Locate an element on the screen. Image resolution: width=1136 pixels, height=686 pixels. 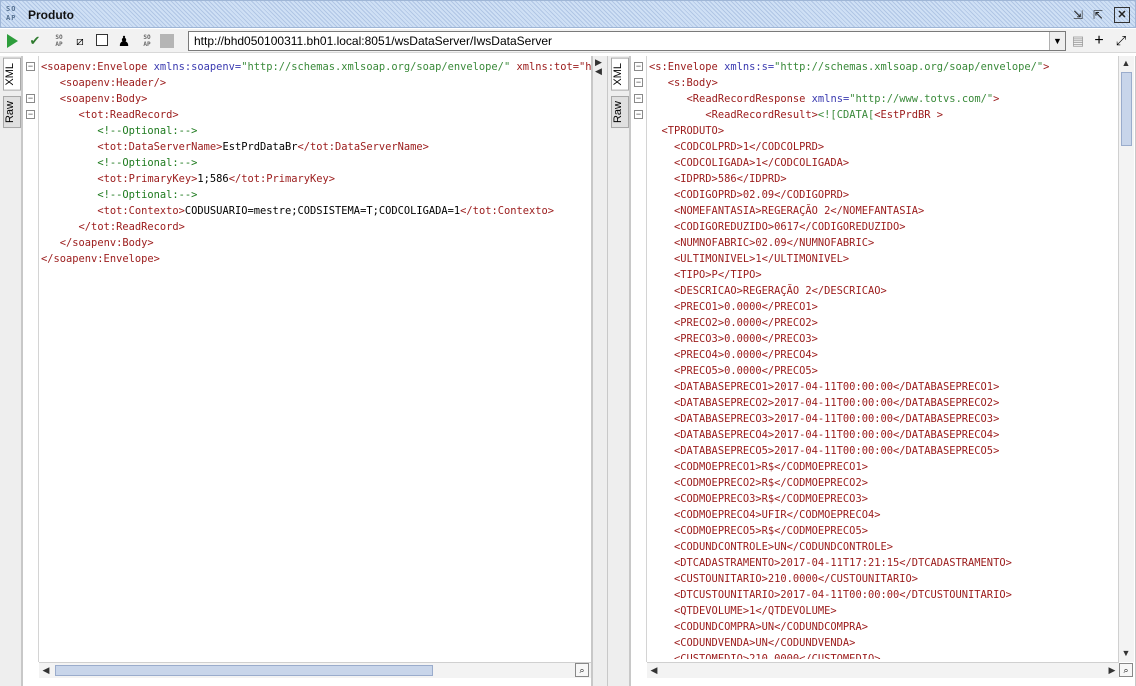
response-horizontal-scrollbar: ◀ ▶ is located at coordinates (883, 670).